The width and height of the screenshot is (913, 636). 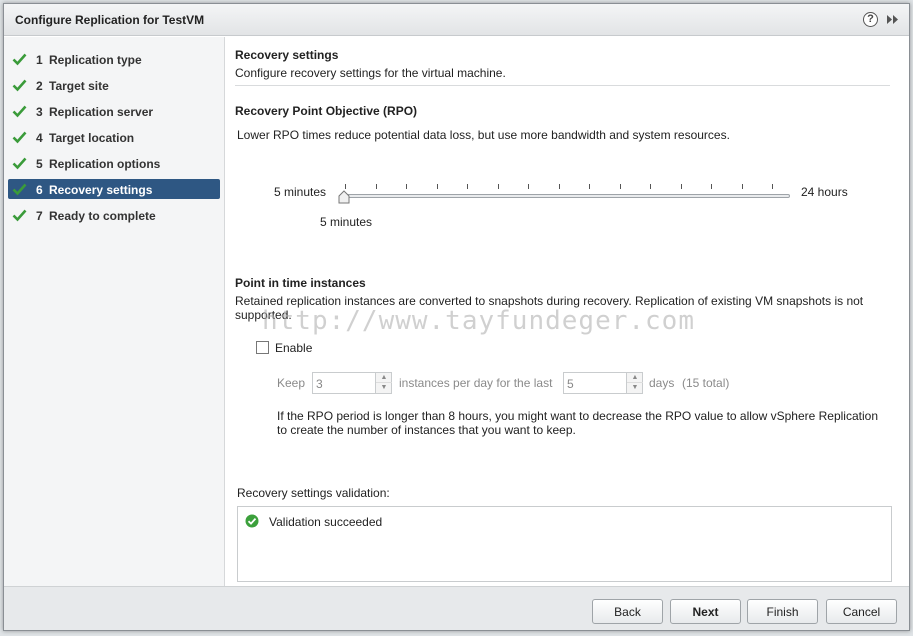 I want to click on days-label: days, so click(x=662, y=383).